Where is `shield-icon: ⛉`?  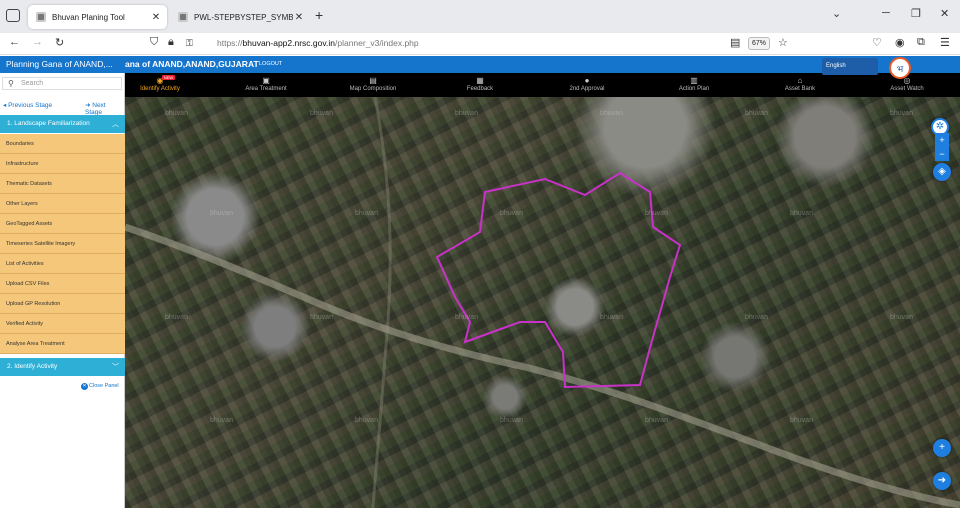
shield-icon: ⛉ is located at coordinates (154, 42).